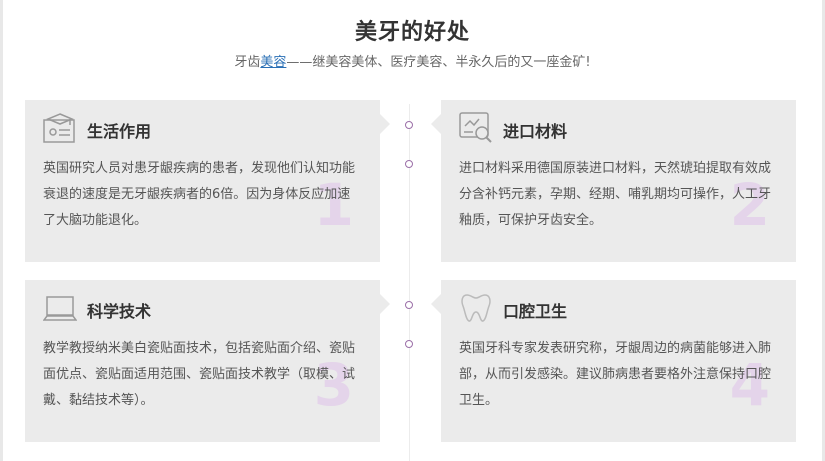  I want to click on beauty-link: 美容, so click(273, 62).